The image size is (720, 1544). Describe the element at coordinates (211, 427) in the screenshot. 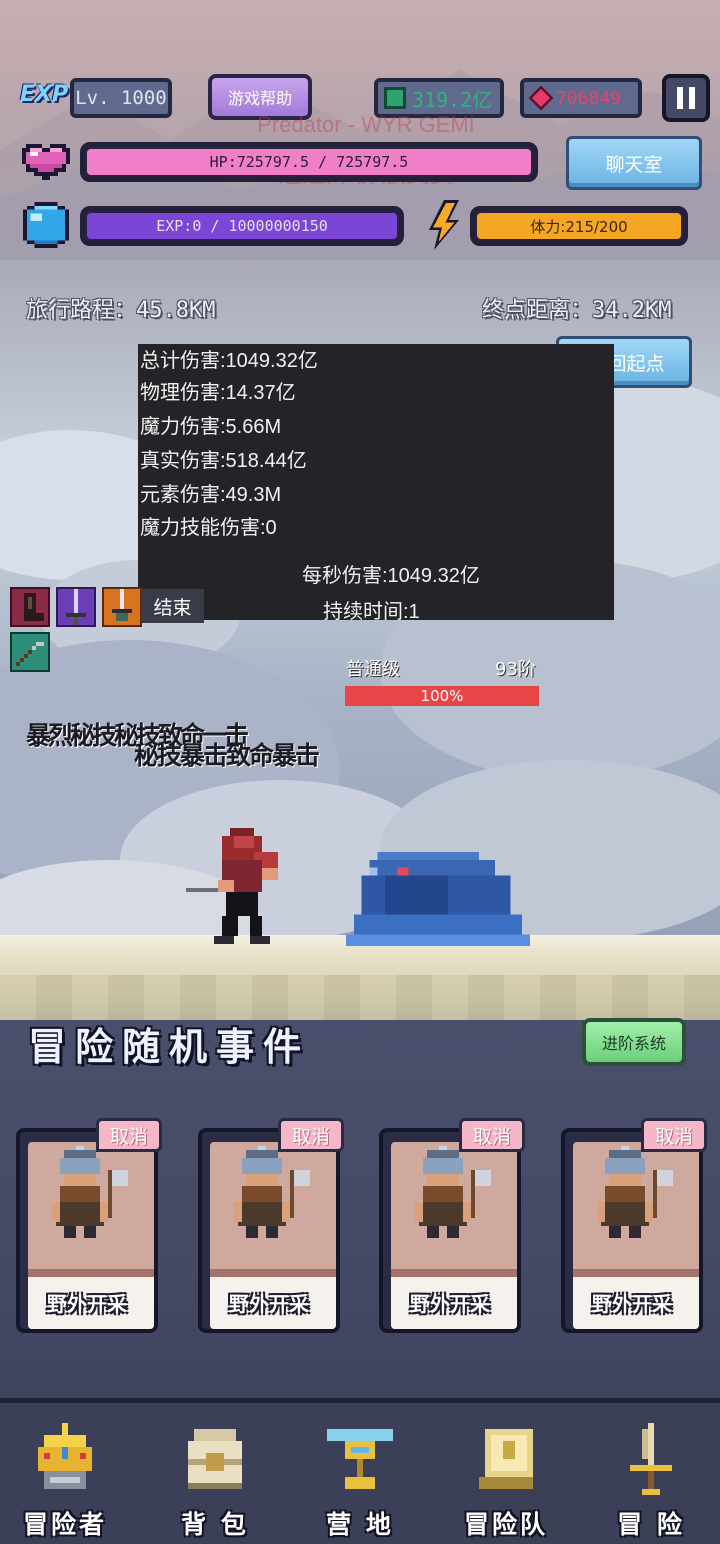

I see `magic-damage: 魔力伤害:5.66M` at that location.